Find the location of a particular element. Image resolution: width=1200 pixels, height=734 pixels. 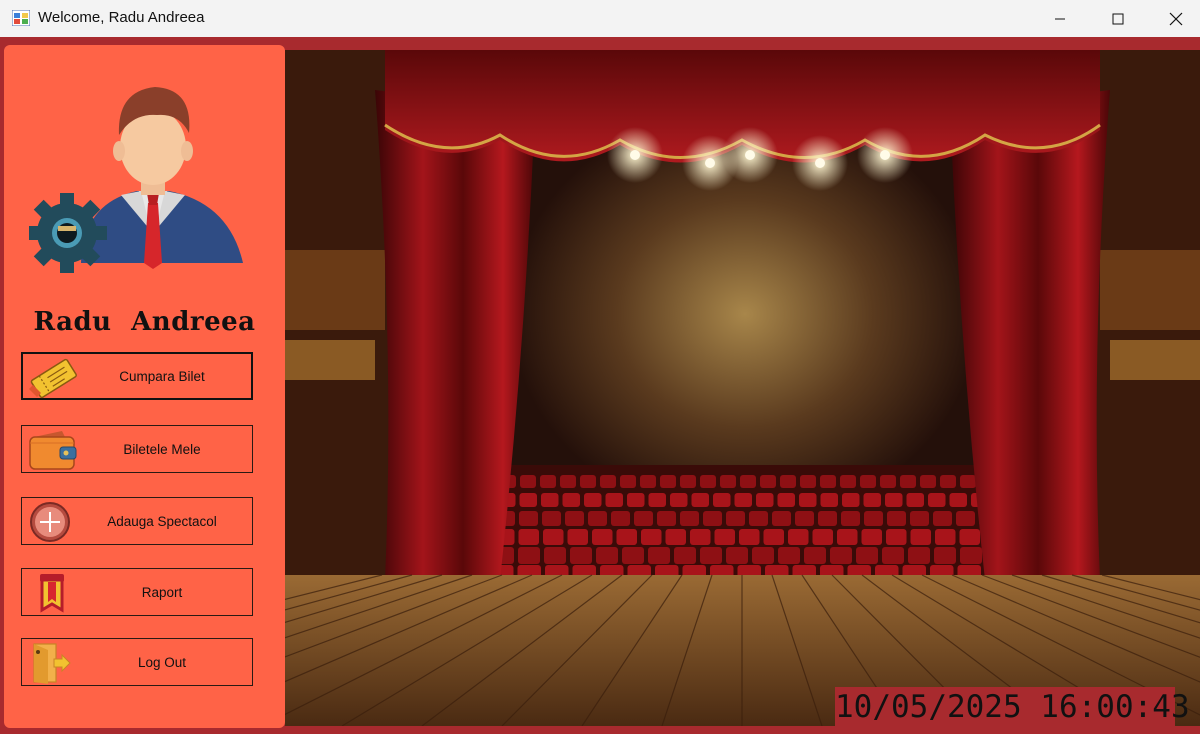

window-title: Welcome, Radu Andreea is located at coordinates (121, 17).